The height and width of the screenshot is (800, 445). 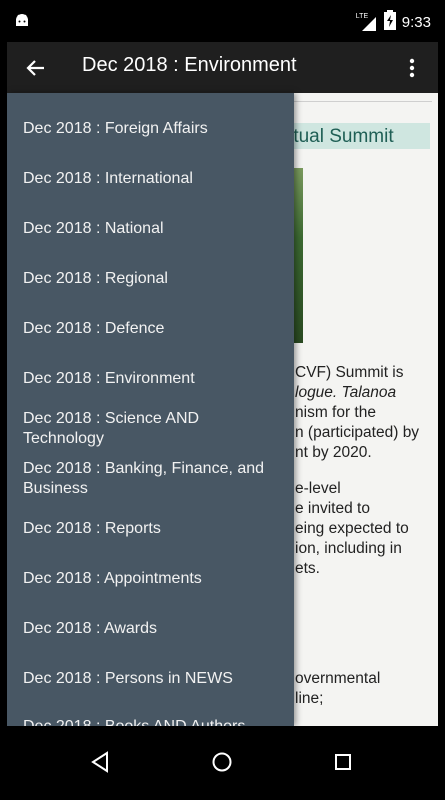 What do you see at coordinates (22, 22) in the screenshot?
I see `android-icon` at bounding box center [22, 22].